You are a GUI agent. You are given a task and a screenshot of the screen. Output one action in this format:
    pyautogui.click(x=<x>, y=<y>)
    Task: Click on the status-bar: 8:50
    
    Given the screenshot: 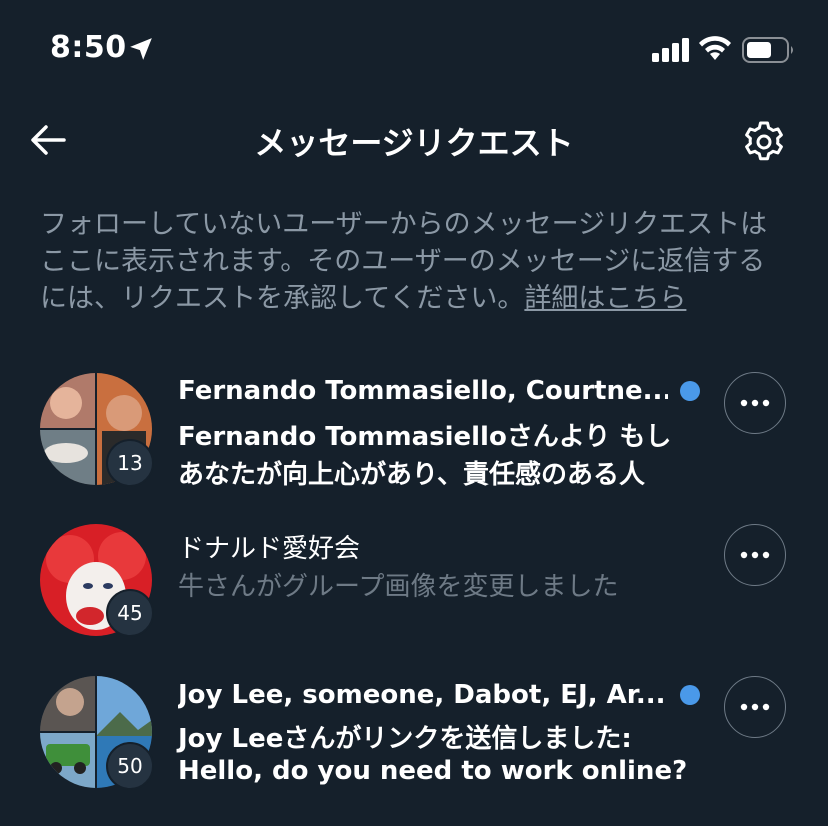 What is the action you would take?
    pyautogui.click(x=414, y=48)
    